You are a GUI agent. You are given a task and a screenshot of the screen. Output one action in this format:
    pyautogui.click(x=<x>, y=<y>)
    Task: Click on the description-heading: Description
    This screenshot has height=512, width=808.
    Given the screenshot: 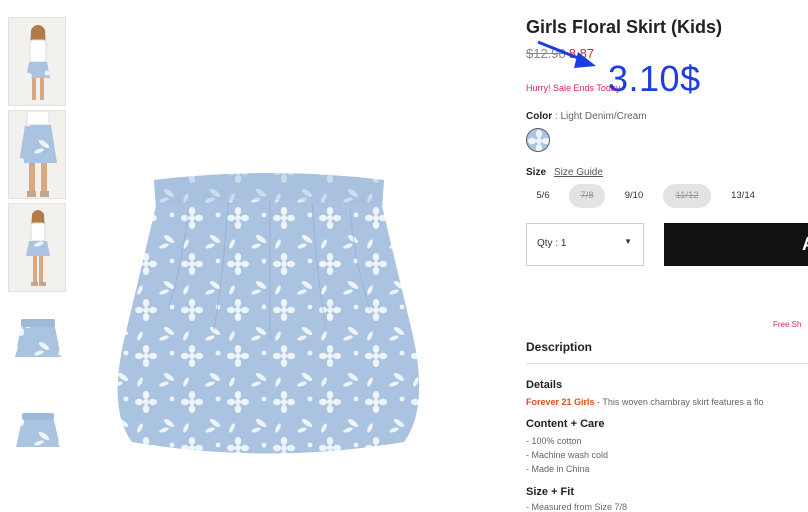 What is the action you would take?
    pyautogui.click(x=667, y=352)
    